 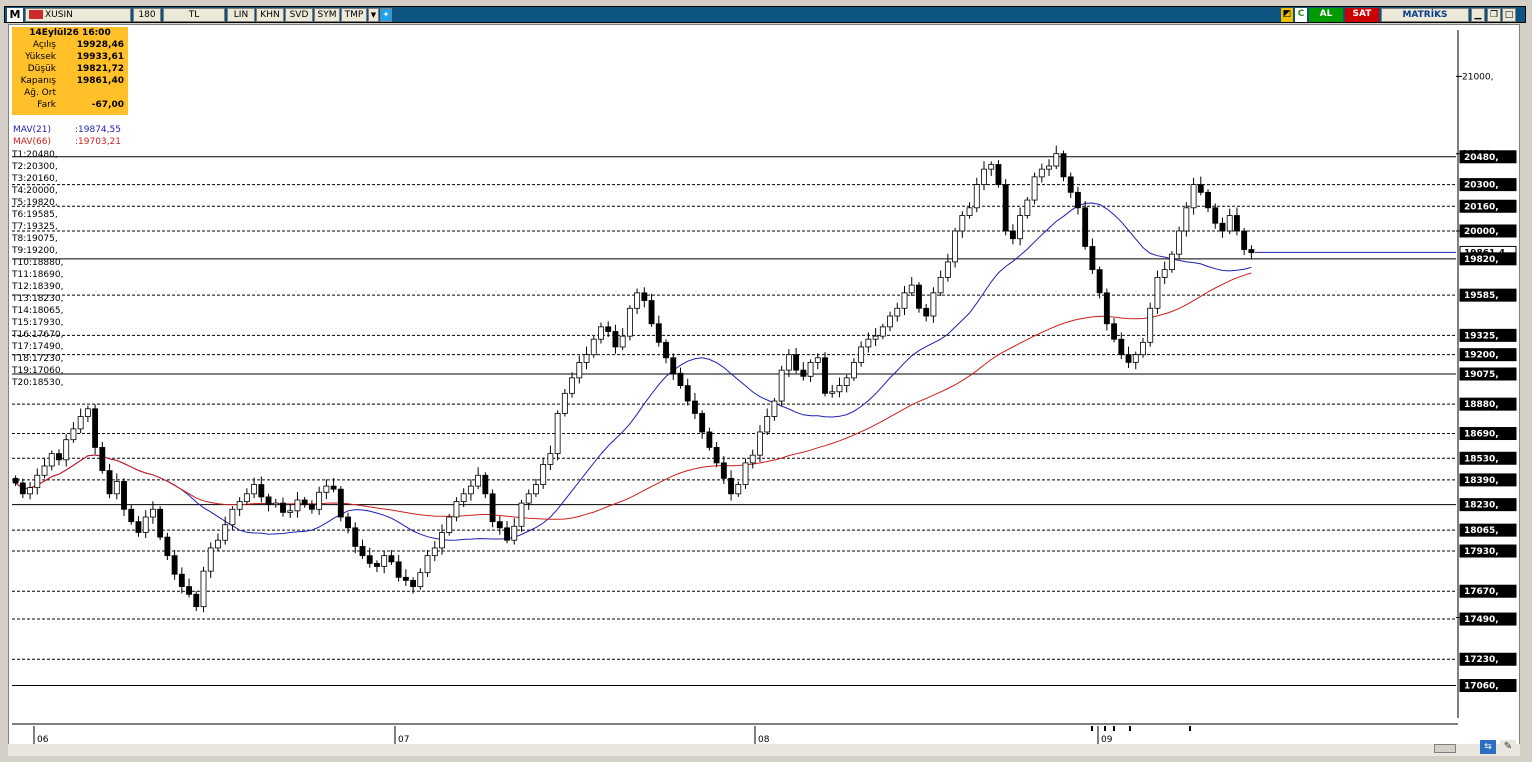 What do you see at coordinates (1481, 481) in the screenshot?
I see `level-tag-label: 18390,` at bounding box center [1481, 481].